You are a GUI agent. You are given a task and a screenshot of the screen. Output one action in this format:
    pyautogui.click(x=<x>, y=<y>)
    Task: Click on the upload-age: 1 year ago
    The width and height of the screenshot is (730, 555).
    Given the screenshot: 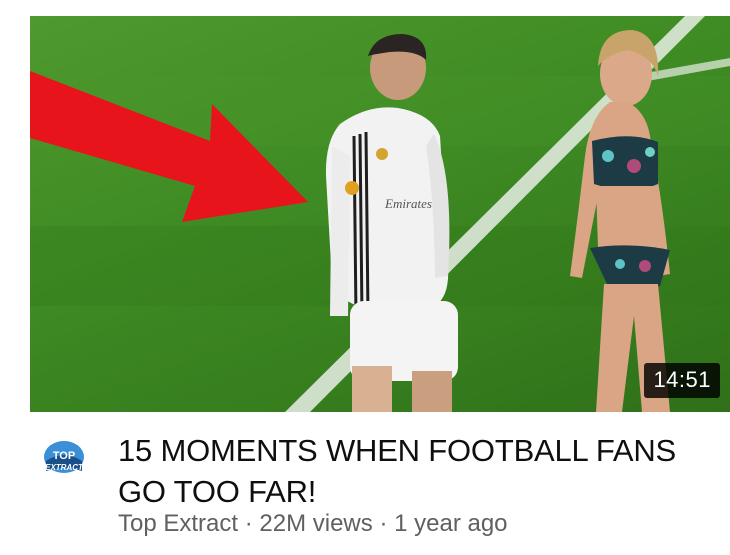 What is the action you would take?
    pyautogui.click(x=451, y=523)
    